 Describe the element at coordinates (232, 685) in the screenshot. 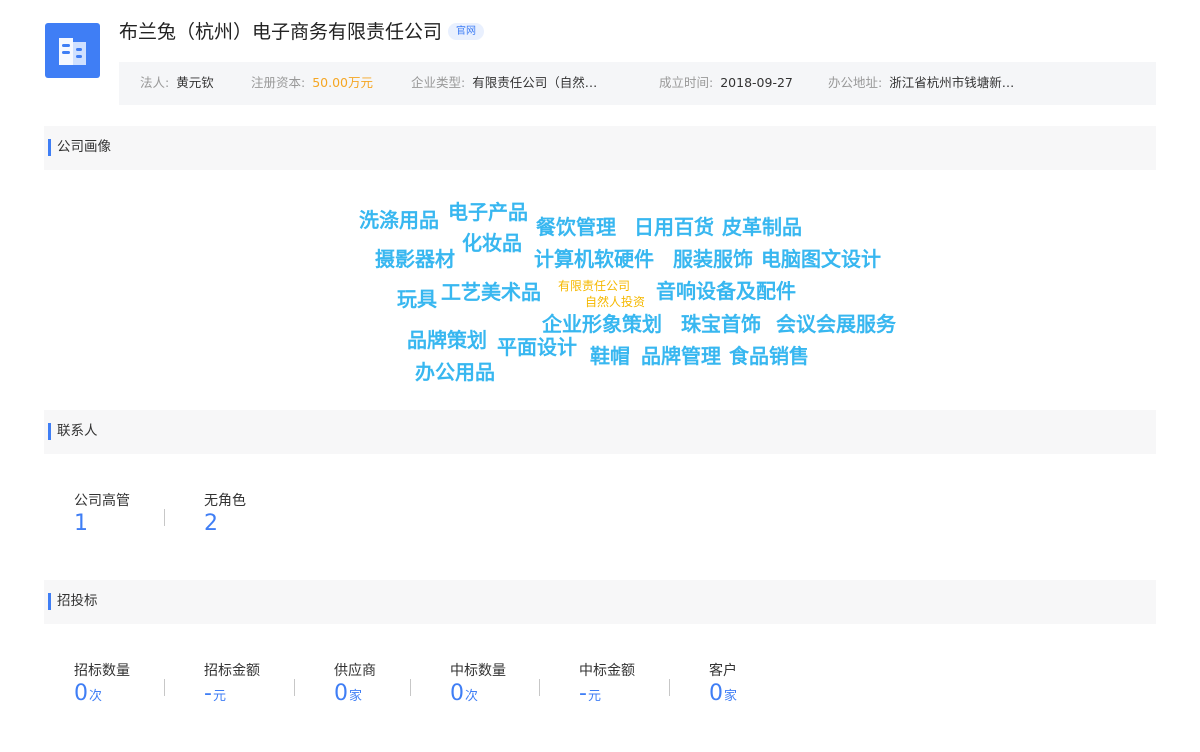

I see `stat-tender-amount: 招标金额 -元` at that location.